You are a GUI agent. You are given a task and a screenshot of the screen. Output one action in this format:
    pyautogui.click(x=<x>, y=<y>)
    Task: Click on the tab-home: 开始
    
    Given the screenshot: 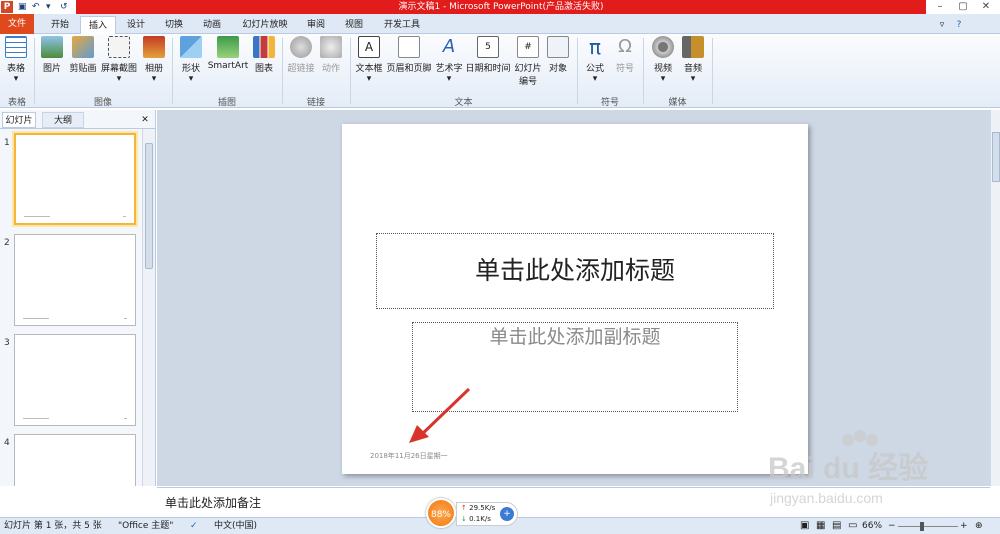 What is the action you would take?
    pyautogui.click(x=60, y=25)
    